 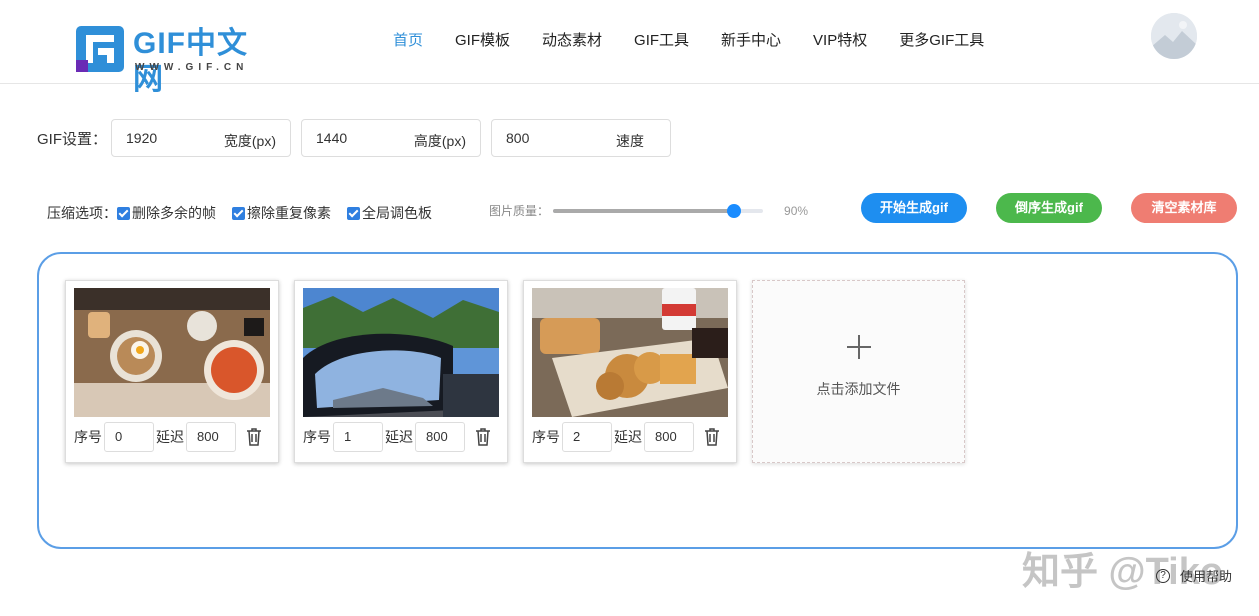 What do you see at coordinates (661, 41) in the screenshot?
I see `nav-gif-tools: GIF工具` at bounding box center [661, 41].